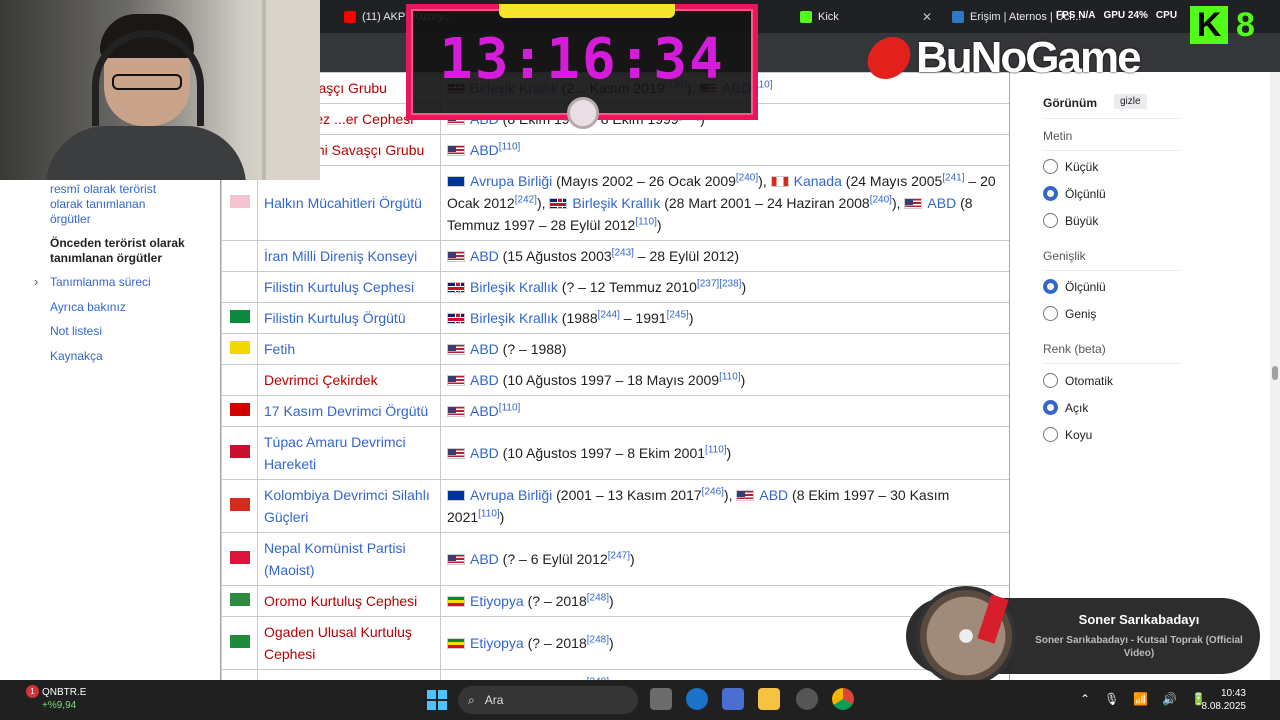 The width and height of the screenshot is (1280, 720). I want to click on divider, so click(1112, 118).